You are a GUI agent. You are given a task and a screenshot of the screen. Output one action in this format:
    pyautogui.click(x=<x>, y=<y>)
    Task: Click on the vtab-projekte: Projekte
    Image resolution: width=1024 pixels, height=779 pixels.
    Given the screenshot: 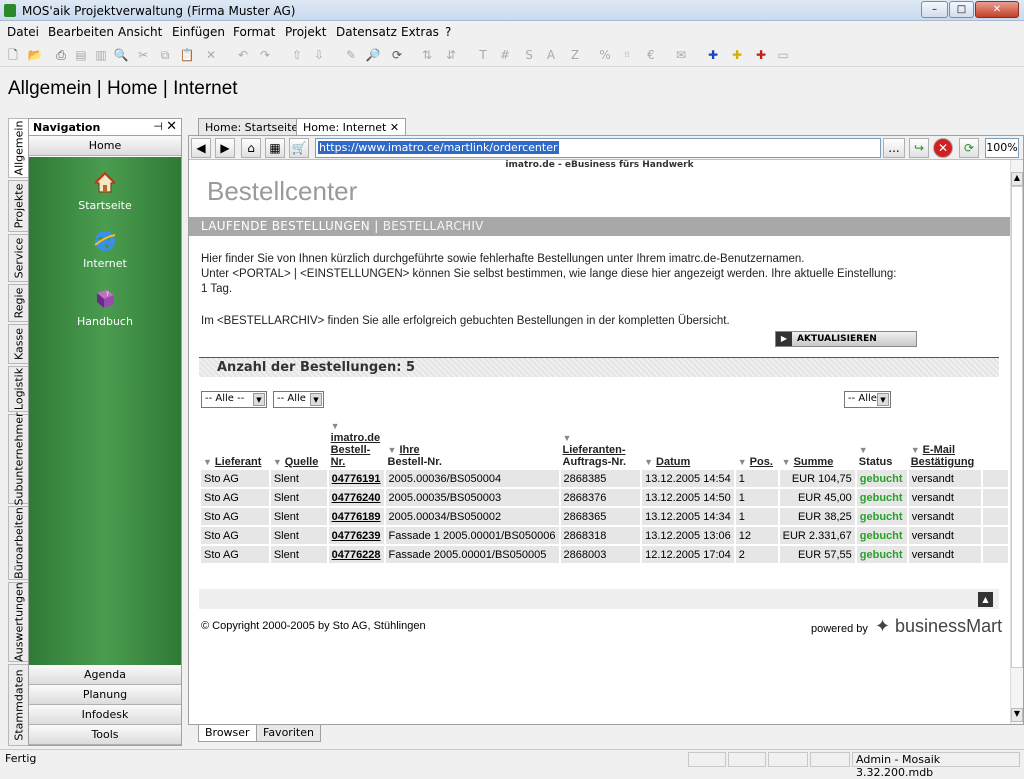 What is the action you would take?
    pyautogui.click(x=18, y=206)
    